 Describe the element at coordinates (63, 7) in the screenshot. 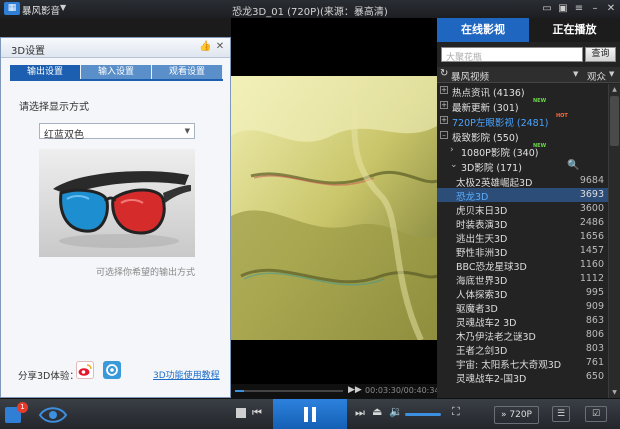

I see `app-menu-caret-icon: ▼` at that location.